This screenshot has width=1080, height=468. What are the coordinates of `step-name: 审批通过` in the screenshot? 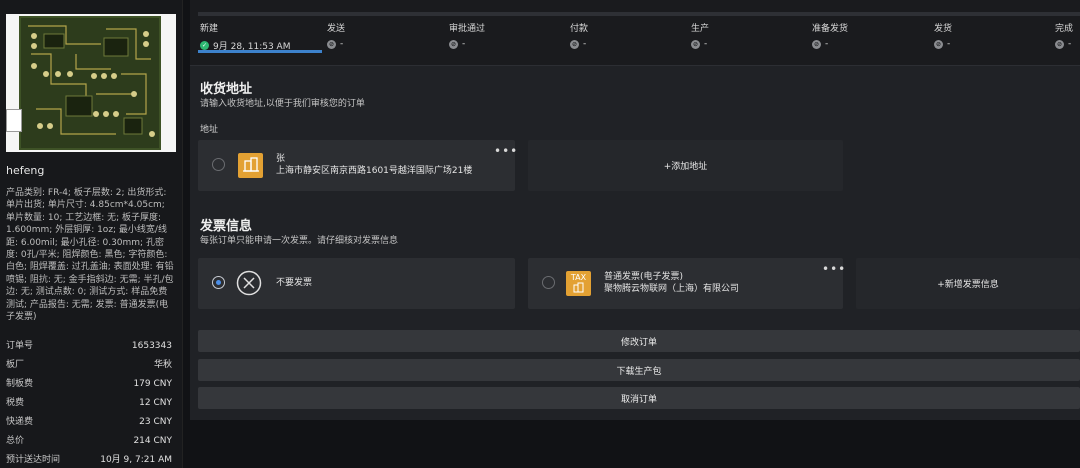 It's located at (467, 29).